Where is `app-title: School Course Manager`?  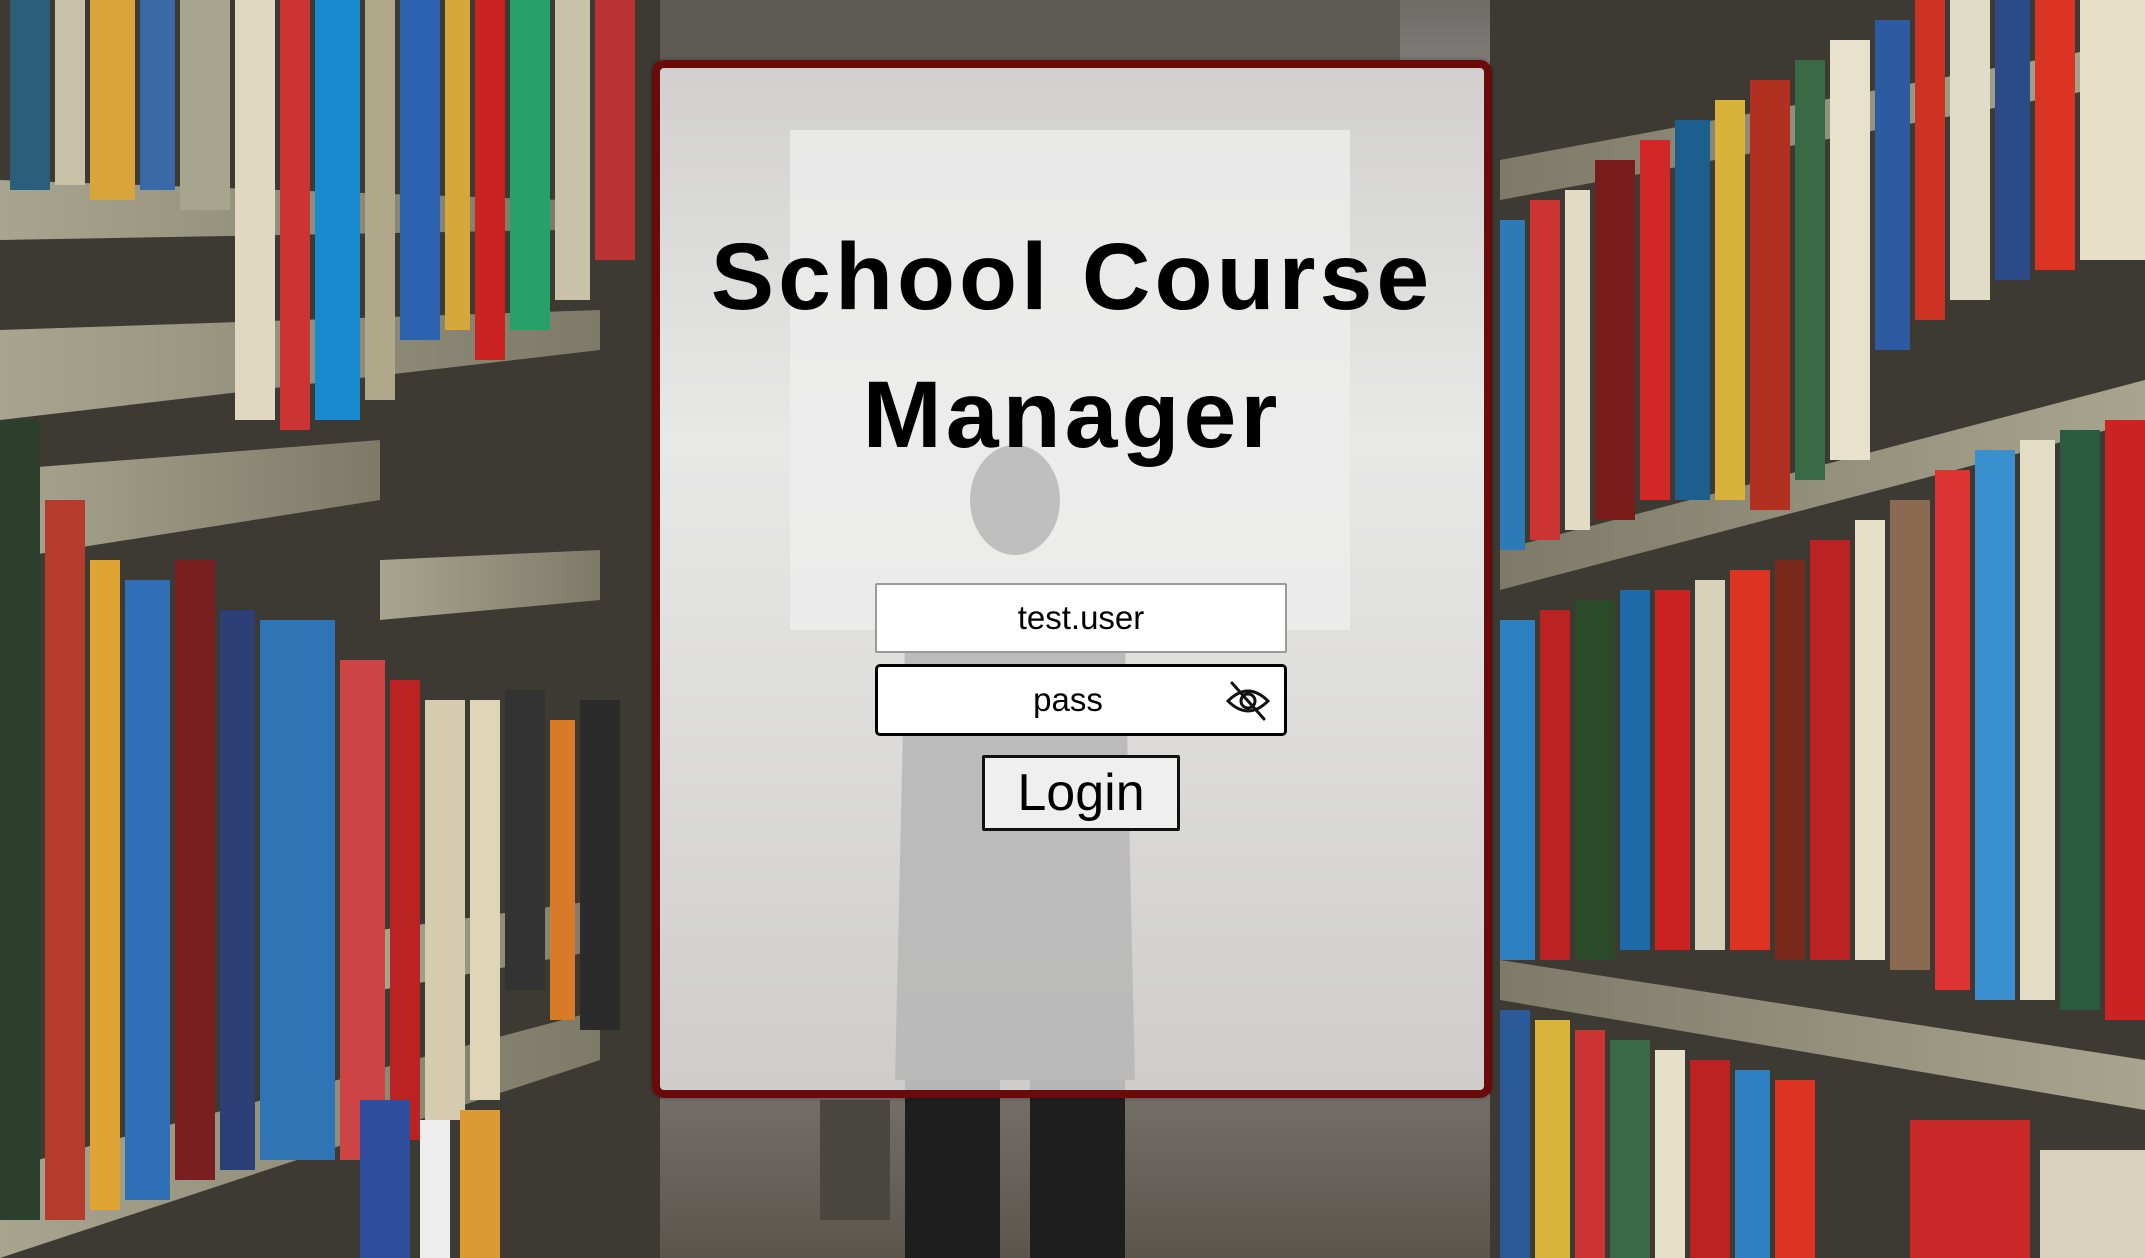
app-title: School Course Manager is located at coordinates (1072, 346).